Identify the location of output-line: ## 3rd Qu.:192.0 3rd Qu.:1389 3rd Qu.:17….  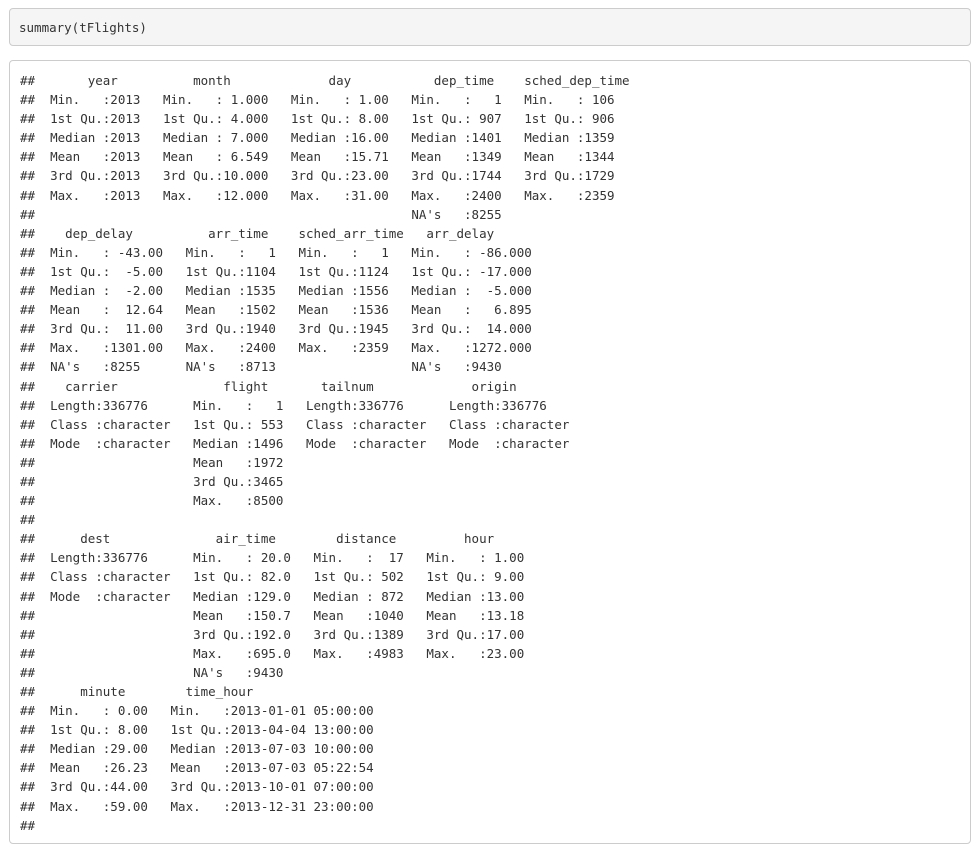
(280, 634).